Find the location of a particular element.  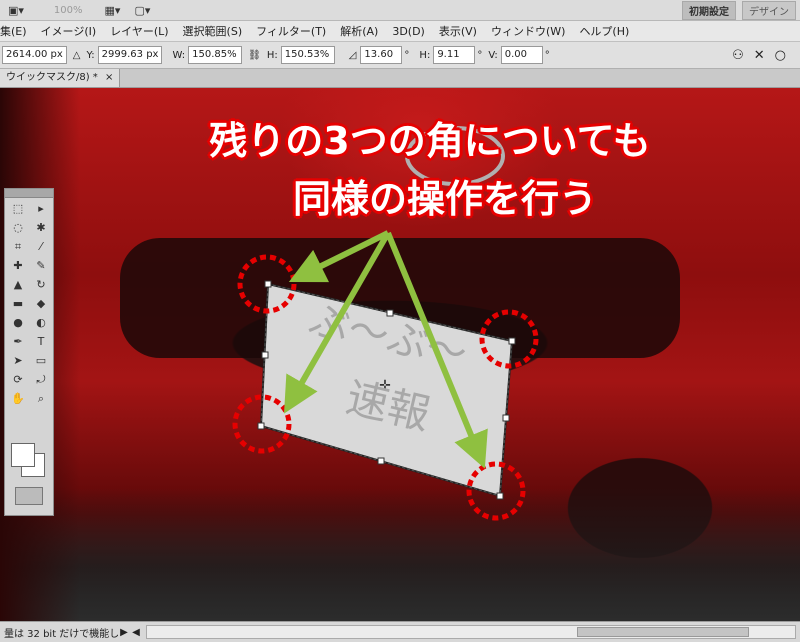

eraser-tool-icon: ▬ is located at coordinates (18, 306).